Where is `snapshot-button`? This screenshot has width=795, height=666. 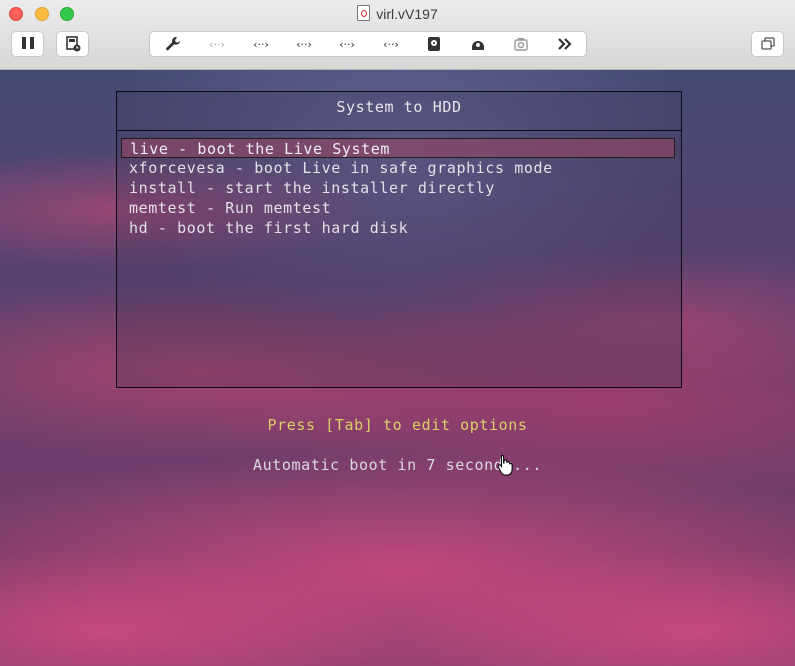 snapshot-button is located at coordinates (72, 44).